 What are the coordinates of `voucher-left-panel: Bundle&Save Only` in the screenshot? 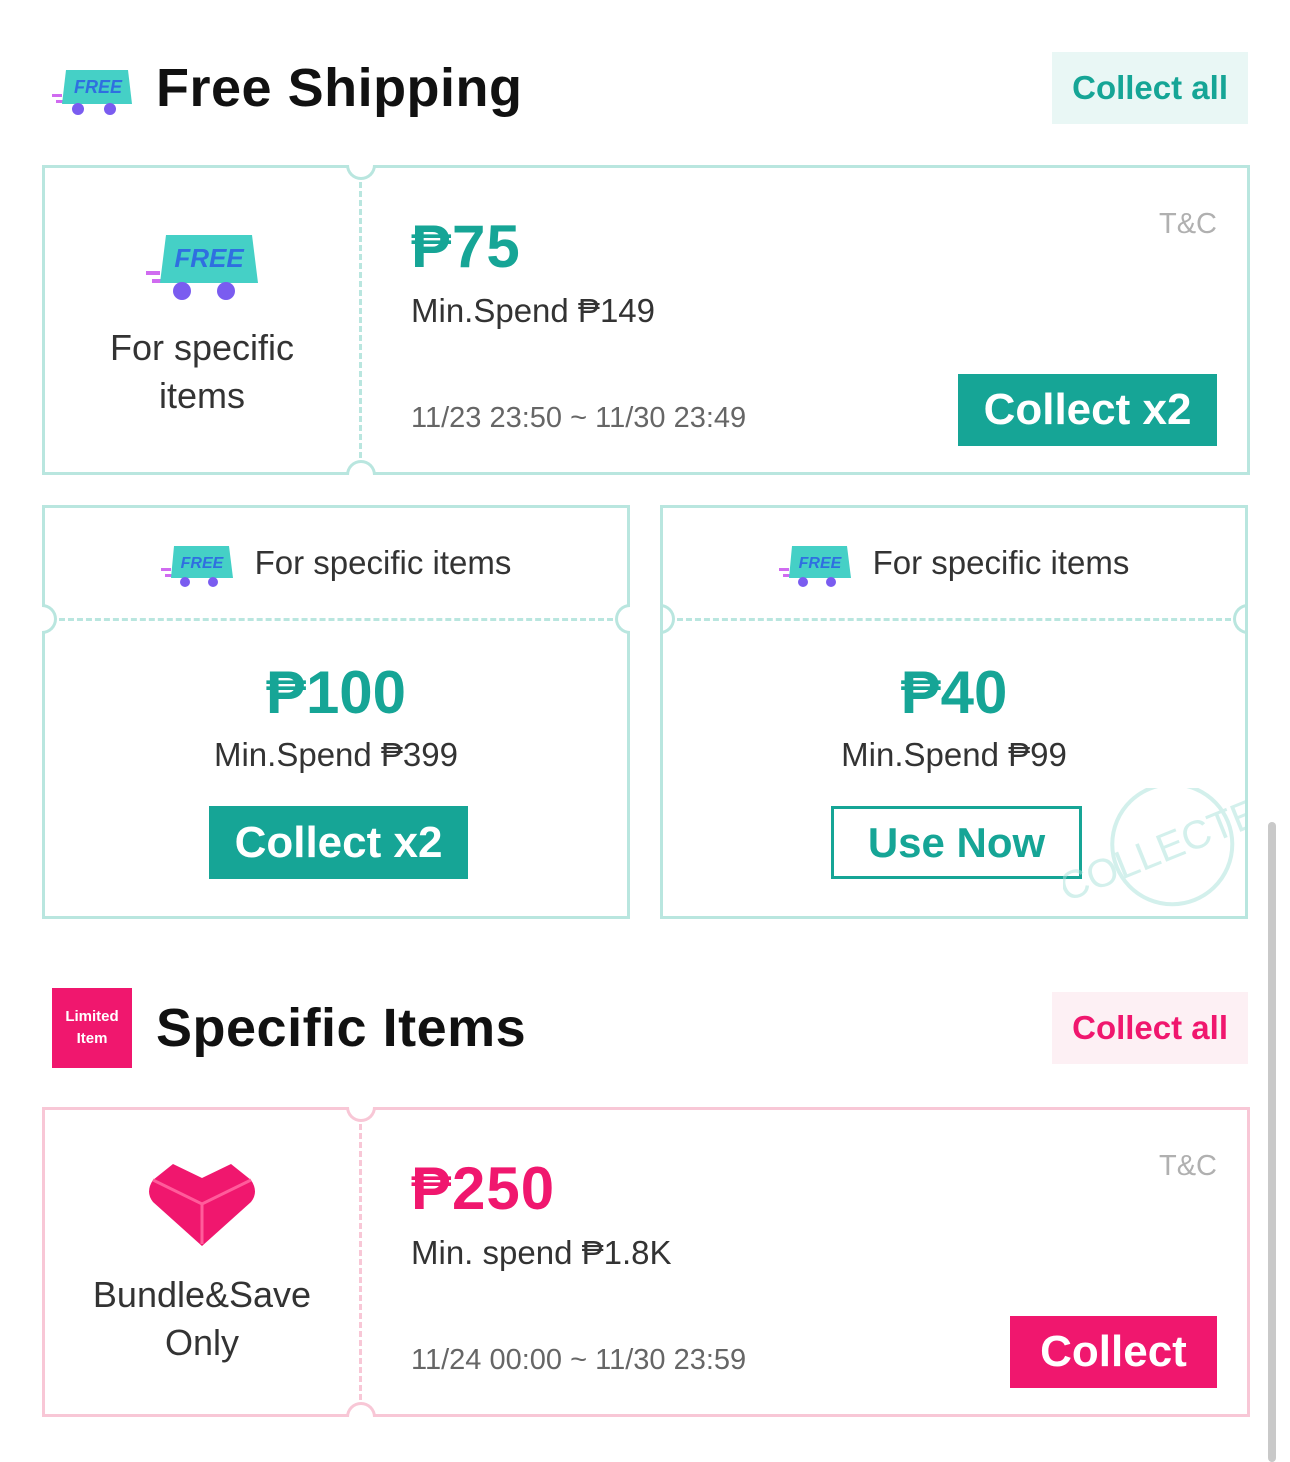 It's located at (202, 1262).